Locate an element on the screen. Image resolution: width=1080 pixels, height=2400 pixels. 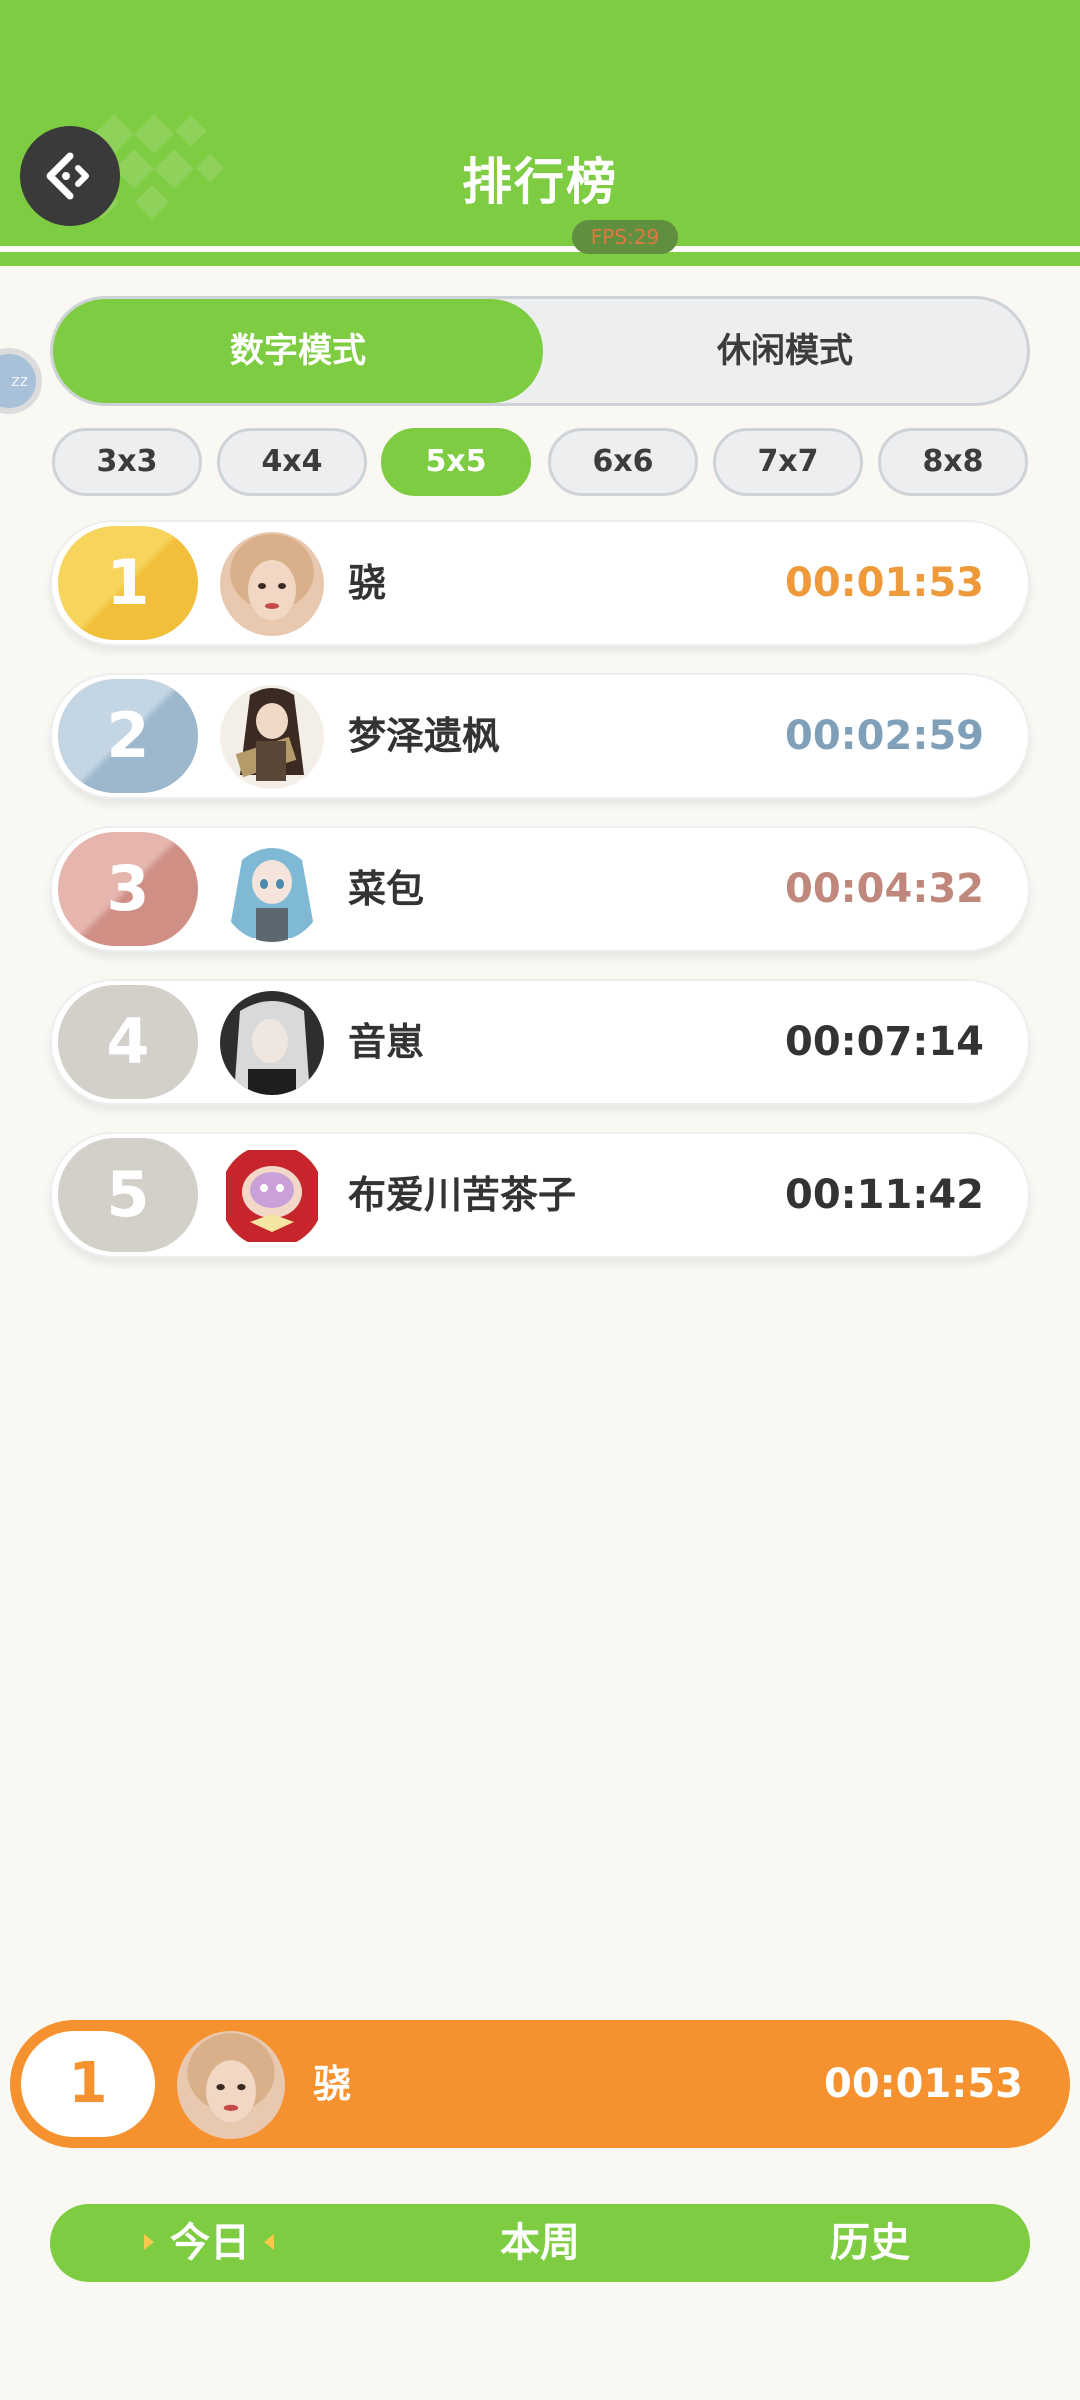
player-time: 00:11:42 is located at coordinates (884, 1195).